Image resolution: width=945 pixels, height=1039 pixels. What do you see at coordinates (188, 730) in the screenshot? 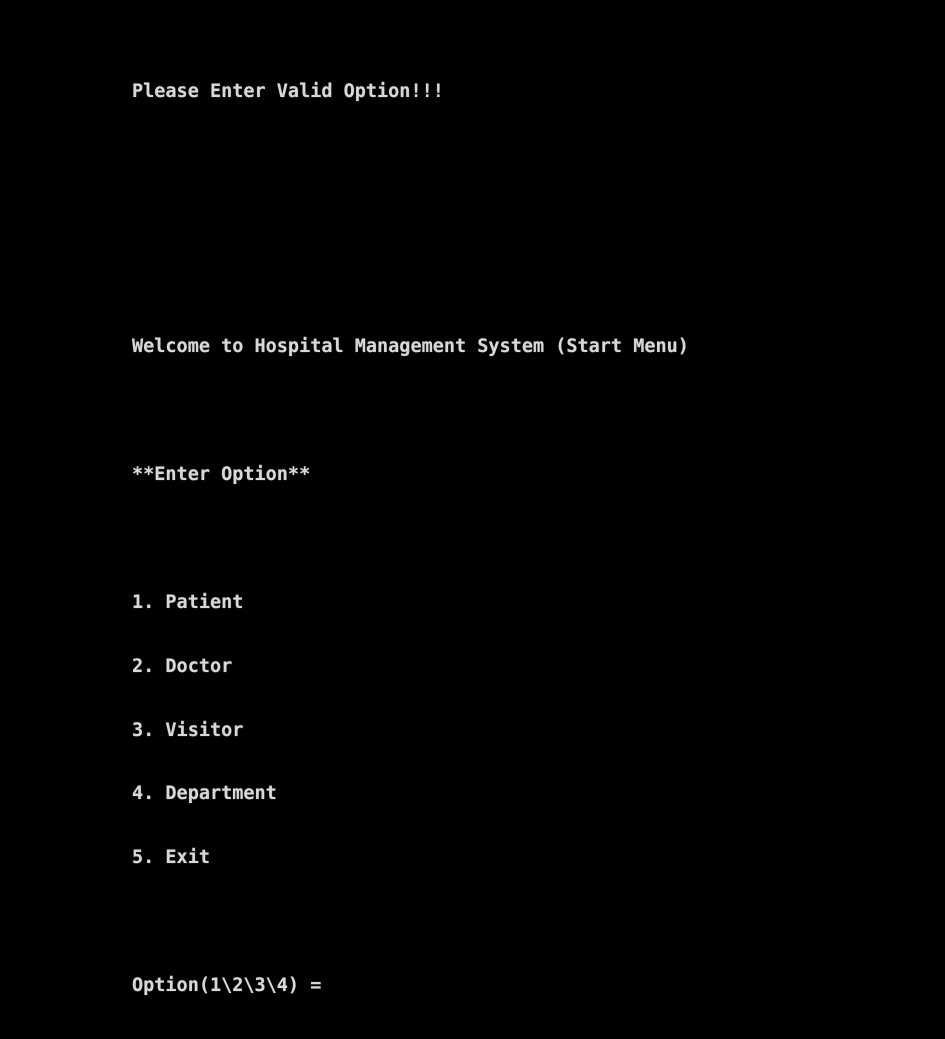
I see `menu-item-visitor: 3. Visitor` at bounding box center [188, 730].